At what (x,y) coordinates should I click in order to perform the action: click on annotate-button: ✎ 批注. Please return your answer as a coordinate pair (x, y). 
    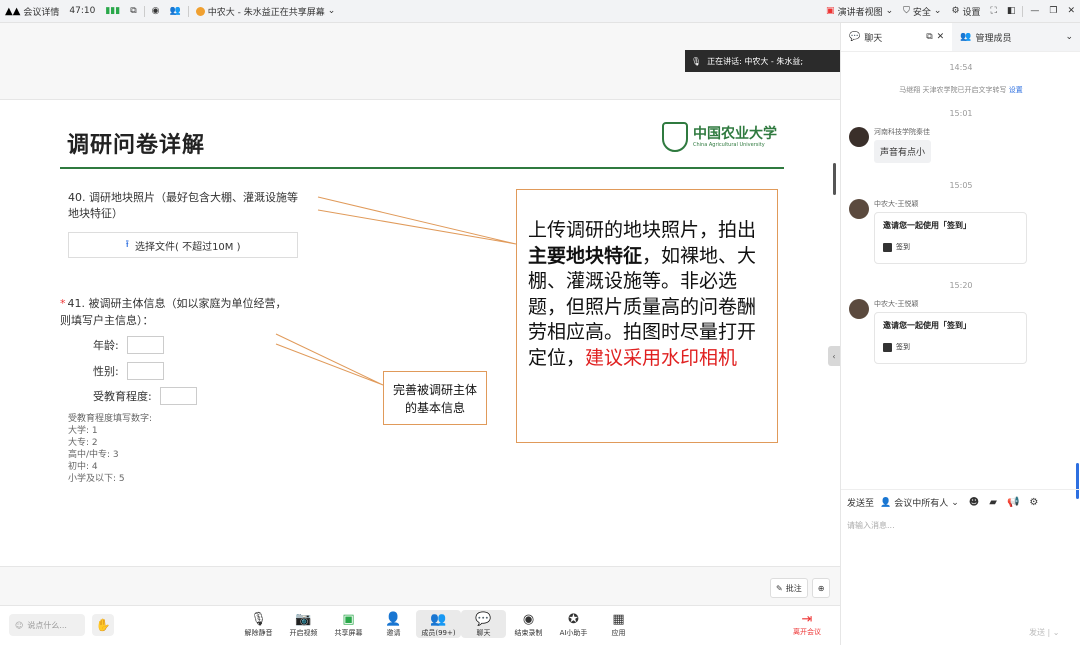
    Looking at the image, I should click on (789, 588).